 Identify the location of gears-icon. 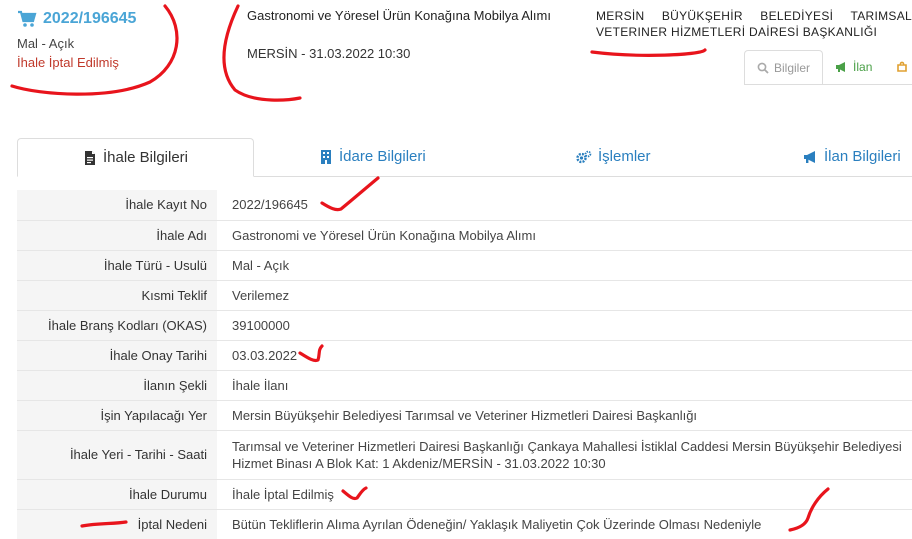
(584, 156).